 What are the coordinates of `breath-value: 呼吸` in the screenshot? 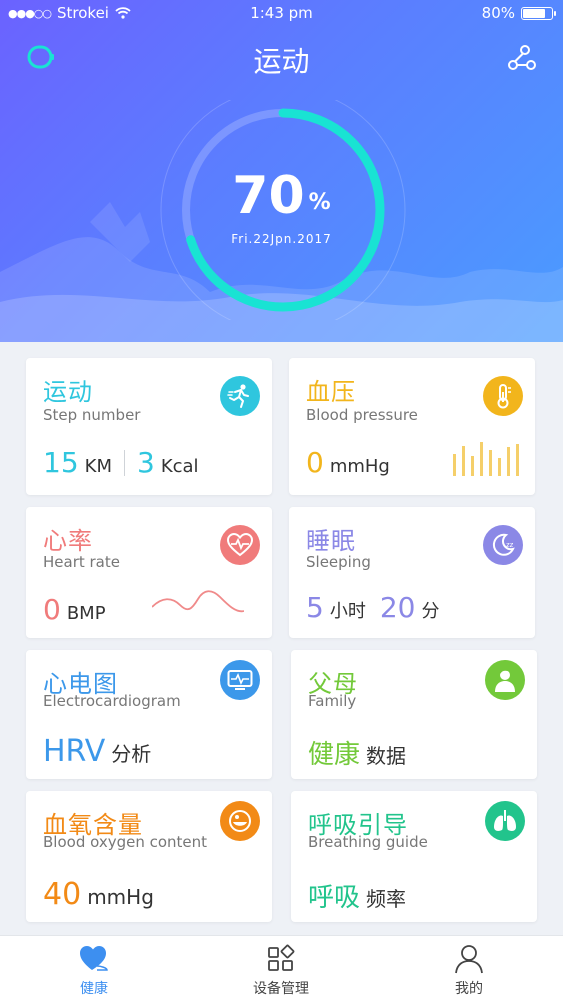 It's located at (334, 898).